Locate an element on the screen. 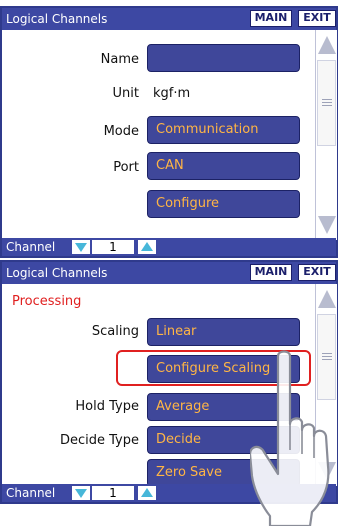  channel-bar: Channel 1 is located at coordinates (169, 247).